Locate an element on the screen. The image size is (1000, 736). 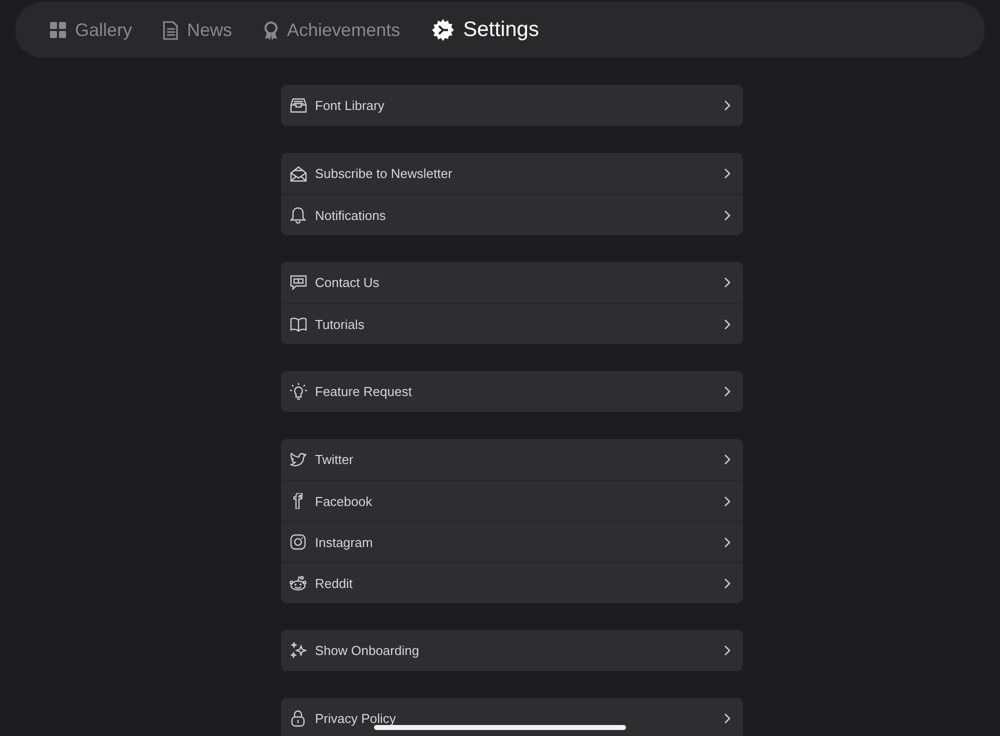
sparkles-icon is located at coordinates (298, 650).